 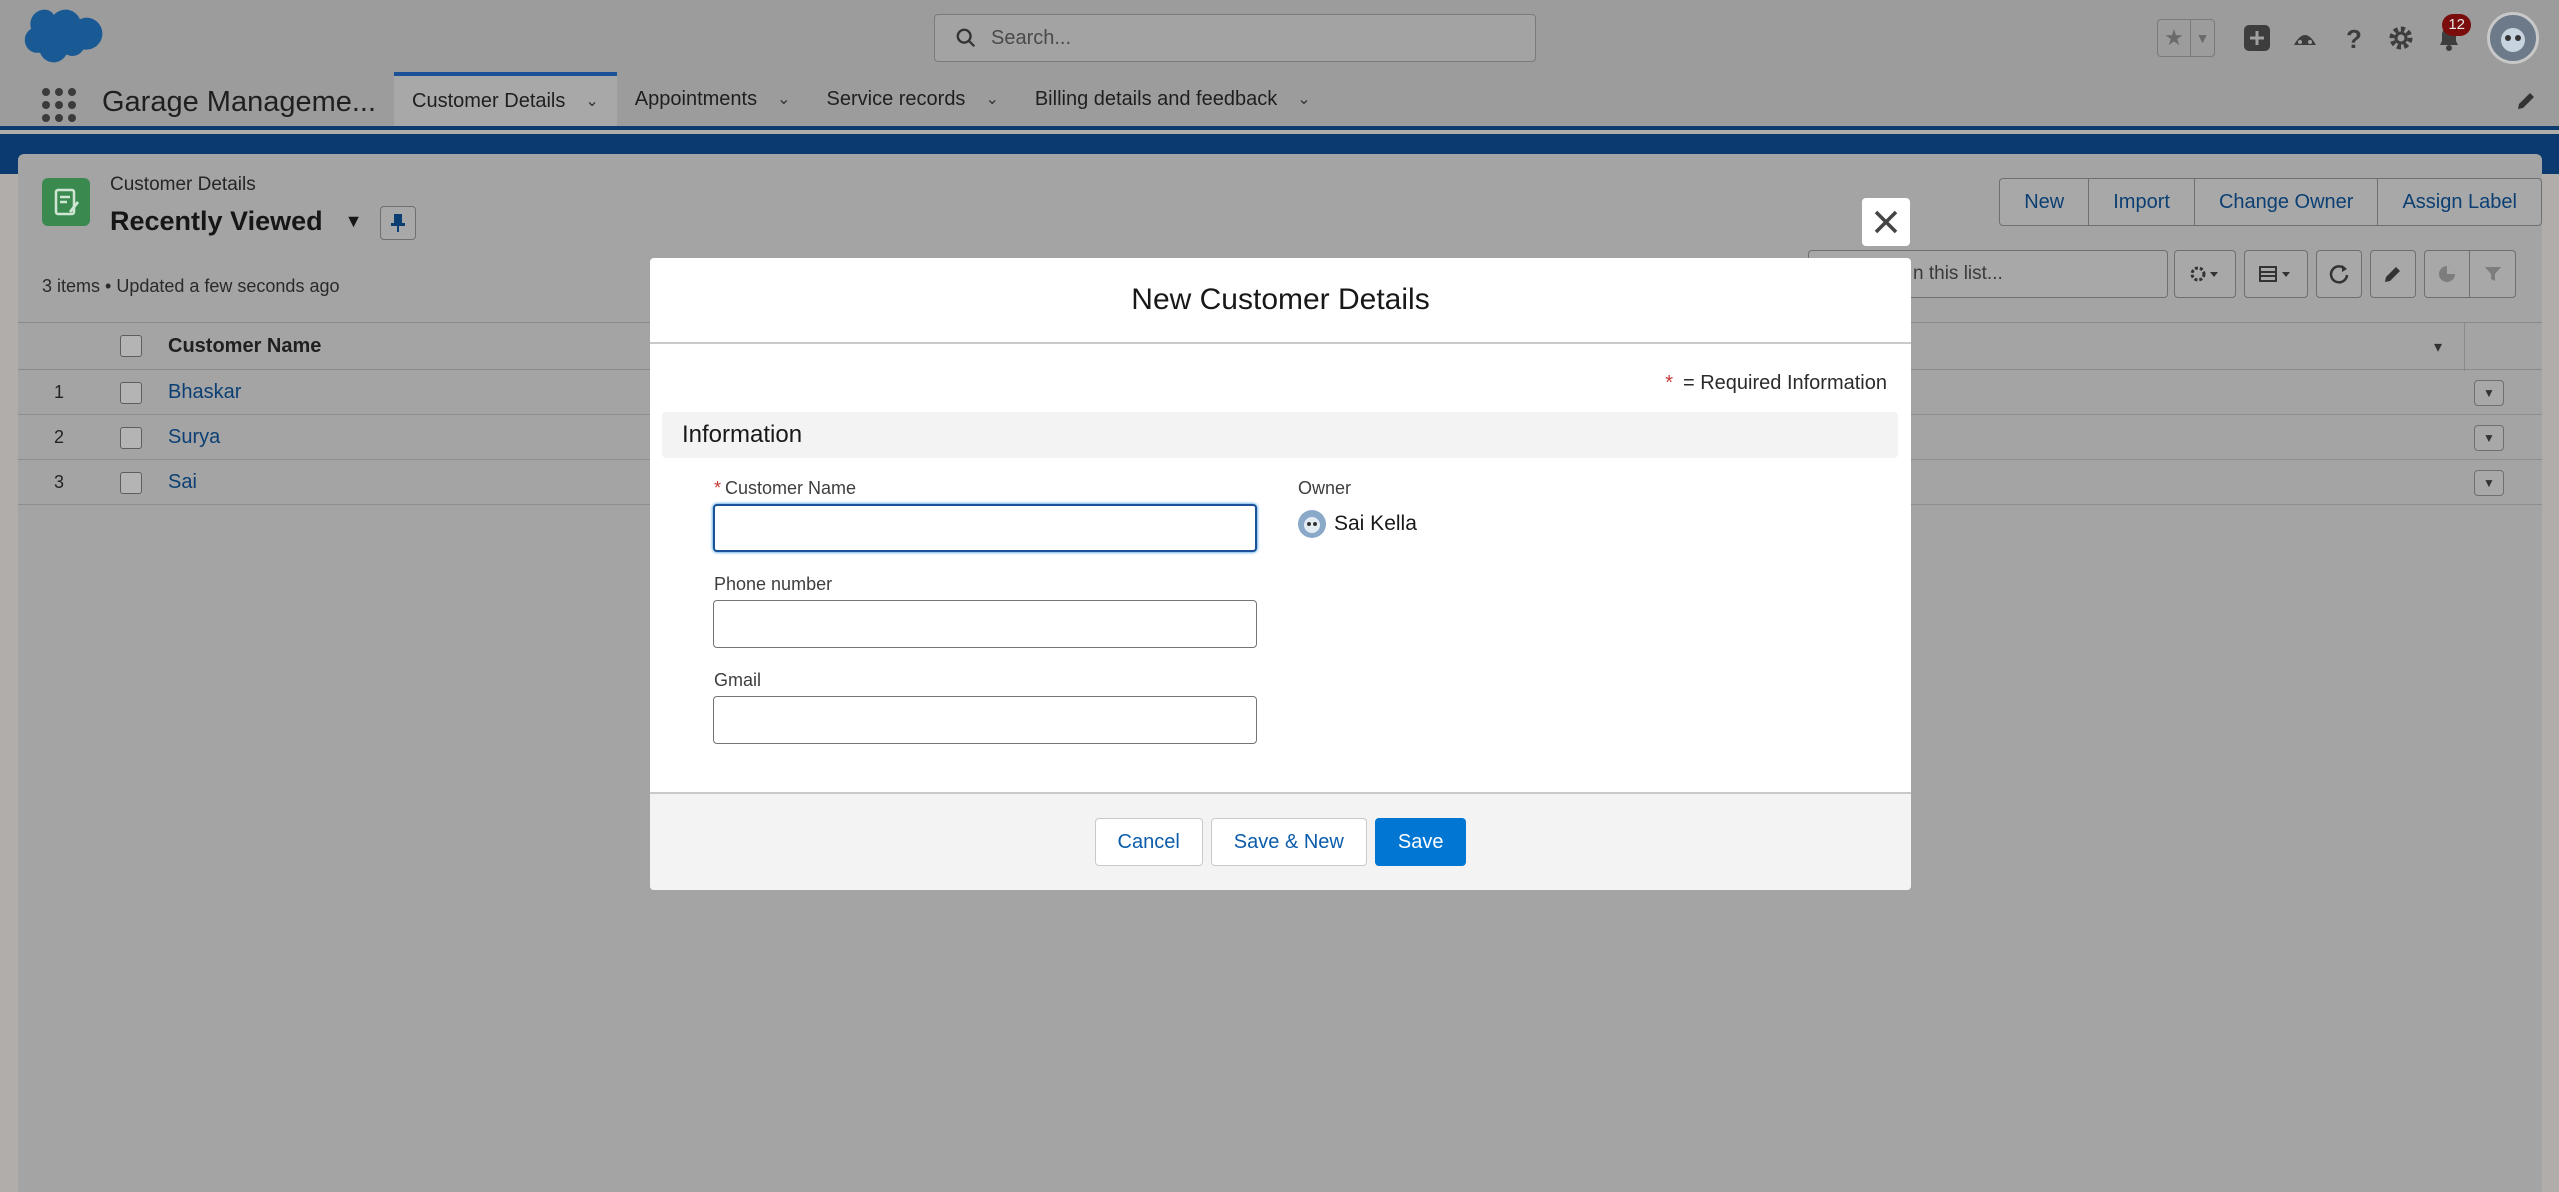 I want to click on global-header: Search... ★ ▼ ? 12, so click(x=1279, y=36).